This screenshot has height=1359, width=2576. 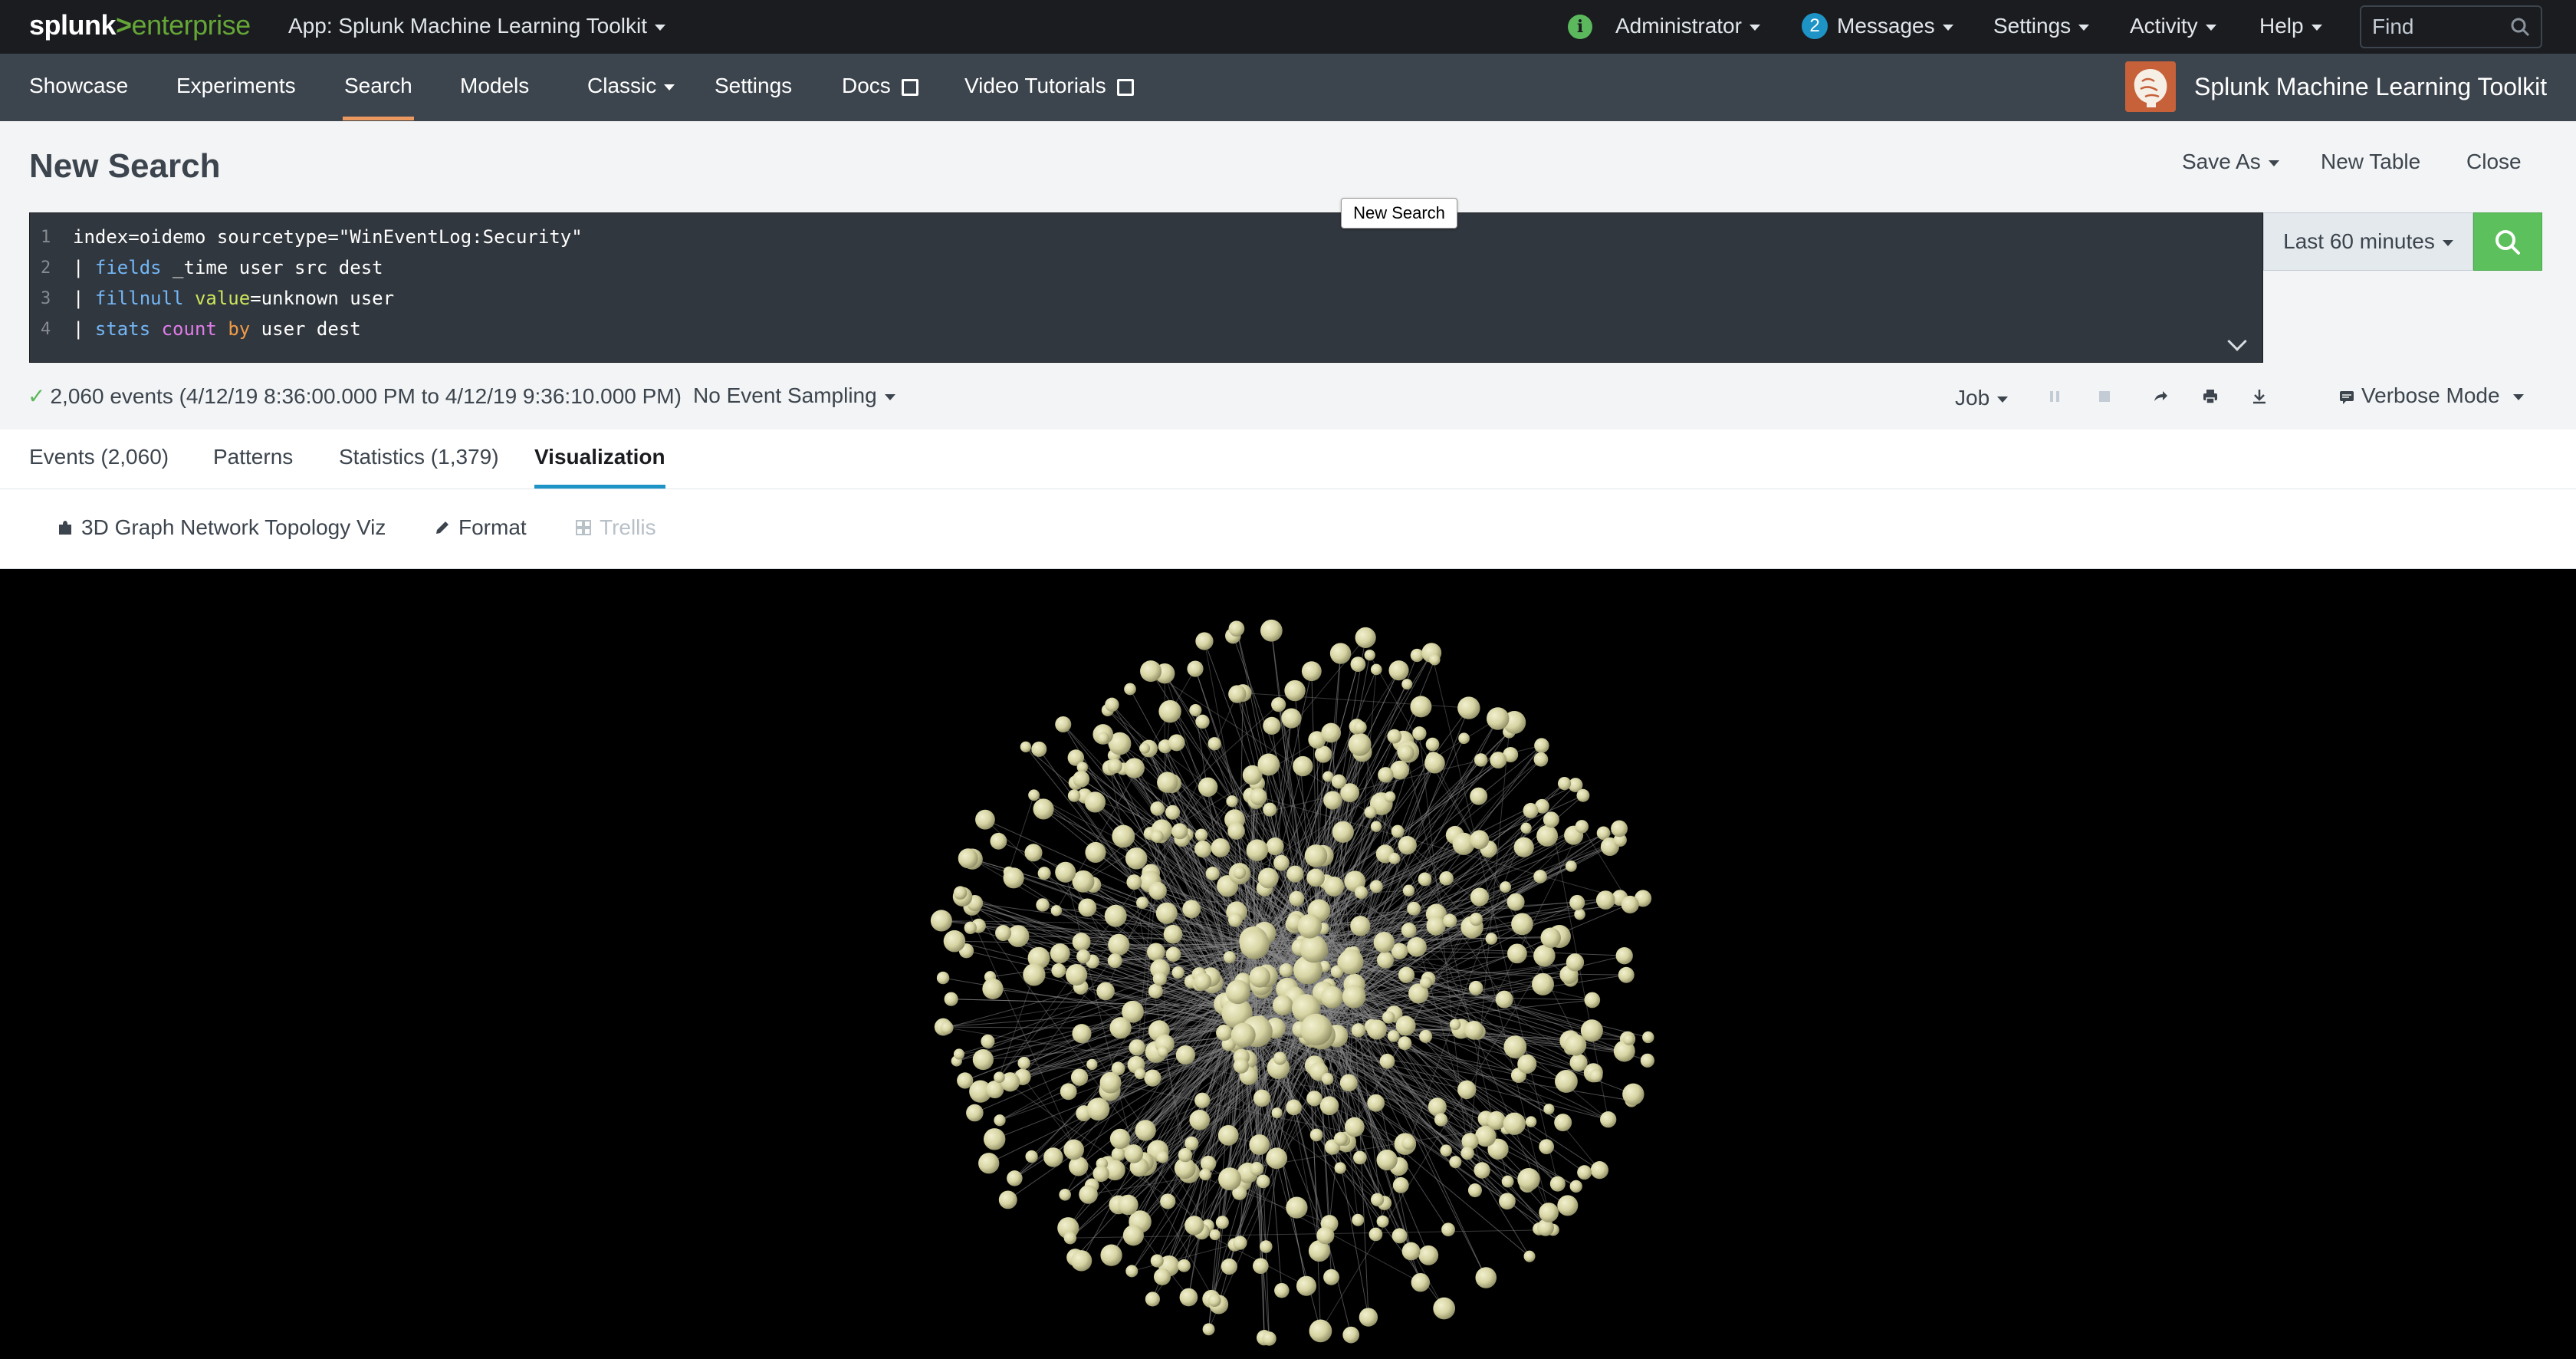 I want to click on nav-docs: Docs, so click(x=880, y=86).